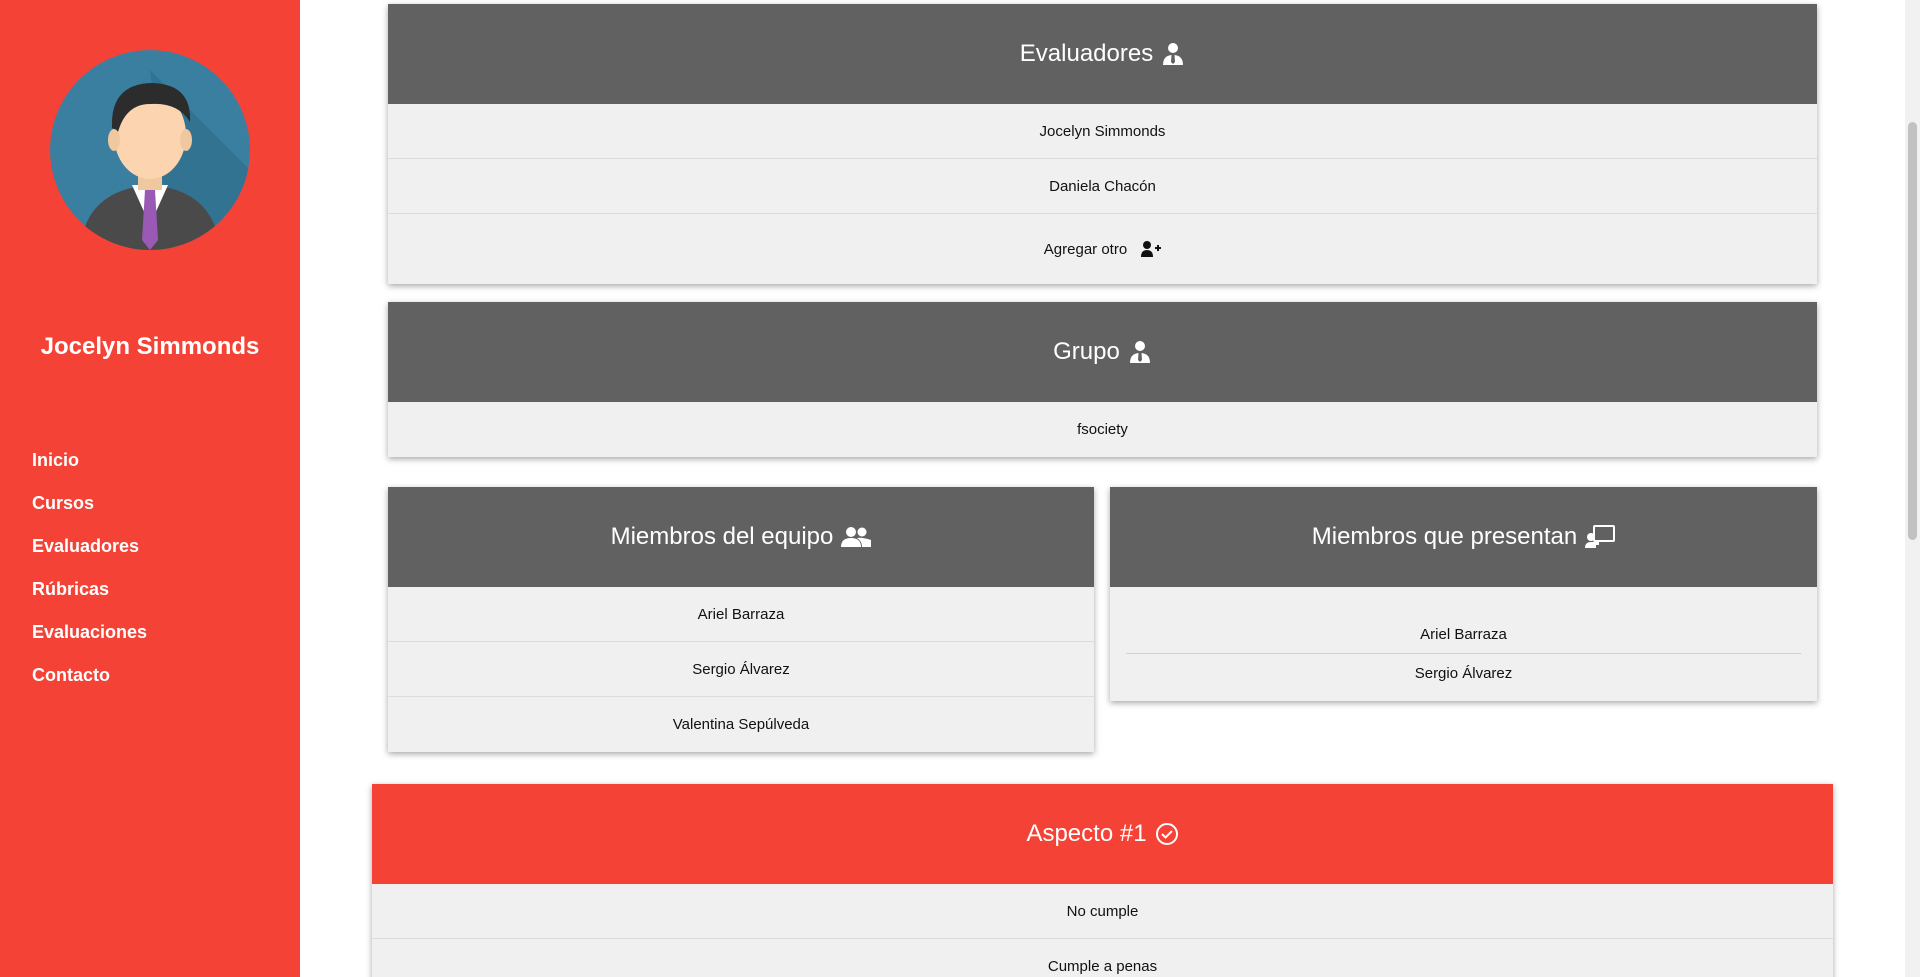 The height and width of the screenshot is (977, 1920). Describe the element at coordinates (89, 643) in the screenshot. I see `nav-evaluaciones: Evaluaciones` at that location.